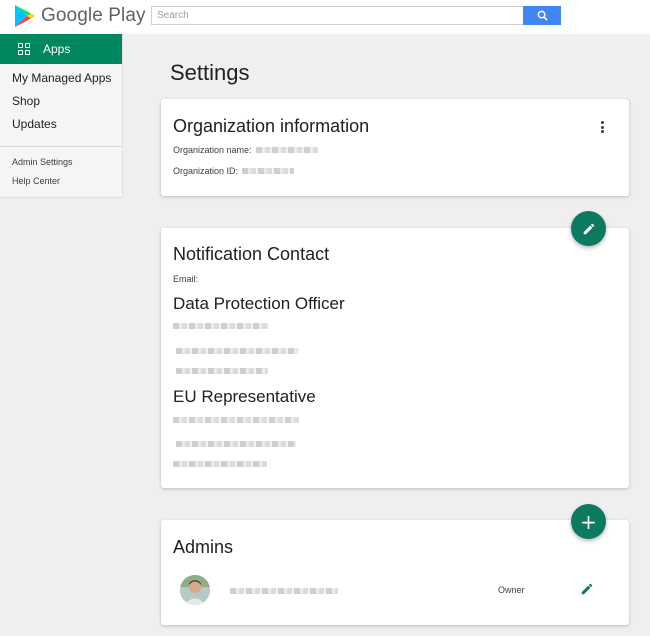 Image resolution: width=650 pixels, height=636 pixels. I want to click on search-input, so click(337, 15).